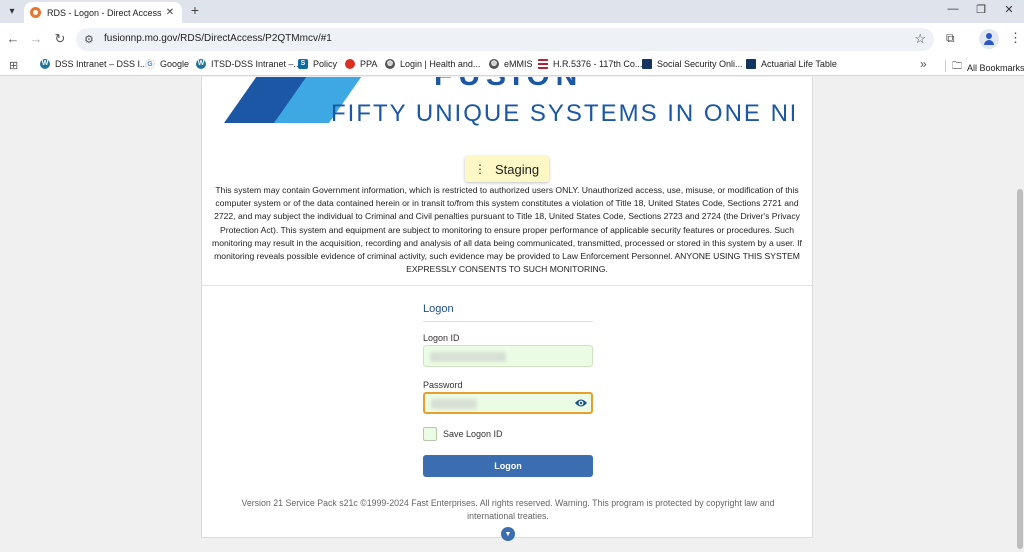 This screenshot has width=1024, height=552. What do you see at coordinates (438, 309) in the screenshot?
I see `form-title: Logon` at bounding box center [438, 309].